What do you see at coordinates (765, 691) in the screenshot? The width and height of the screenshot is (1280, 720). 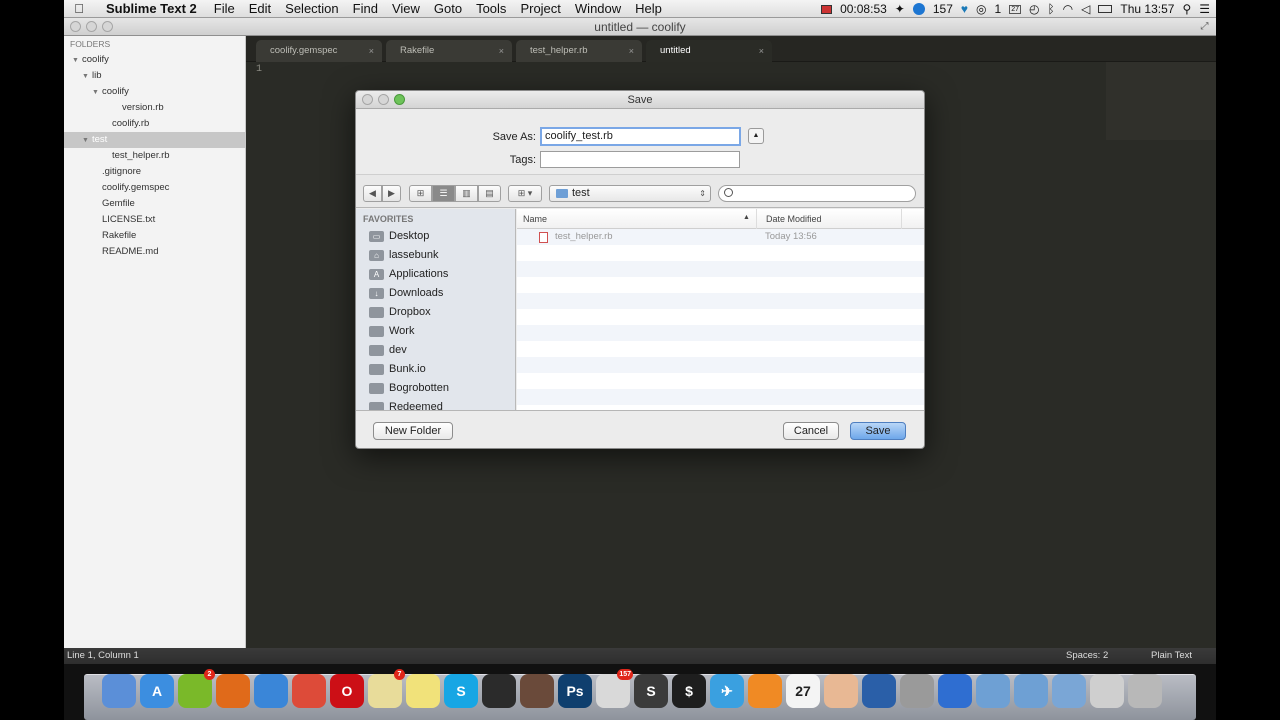 I see `charts-icon` at bounding box center [765, 691].